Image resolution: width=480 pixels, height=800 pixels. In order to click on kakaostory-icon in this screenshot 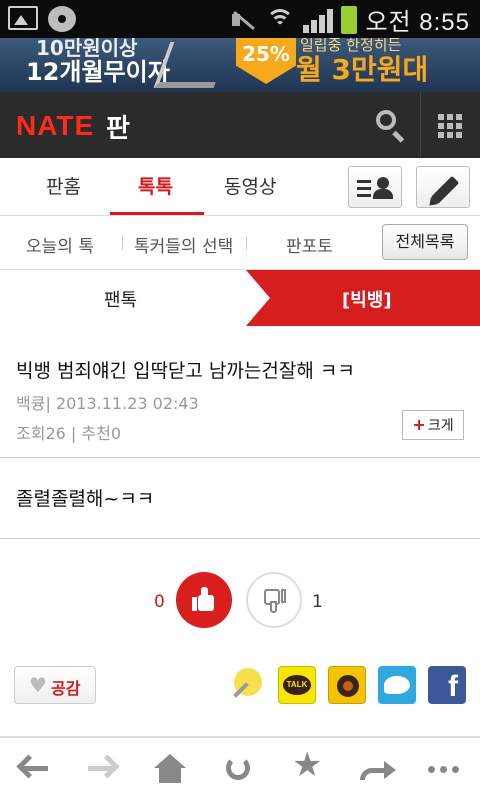, I will do `click(348, 686)`.